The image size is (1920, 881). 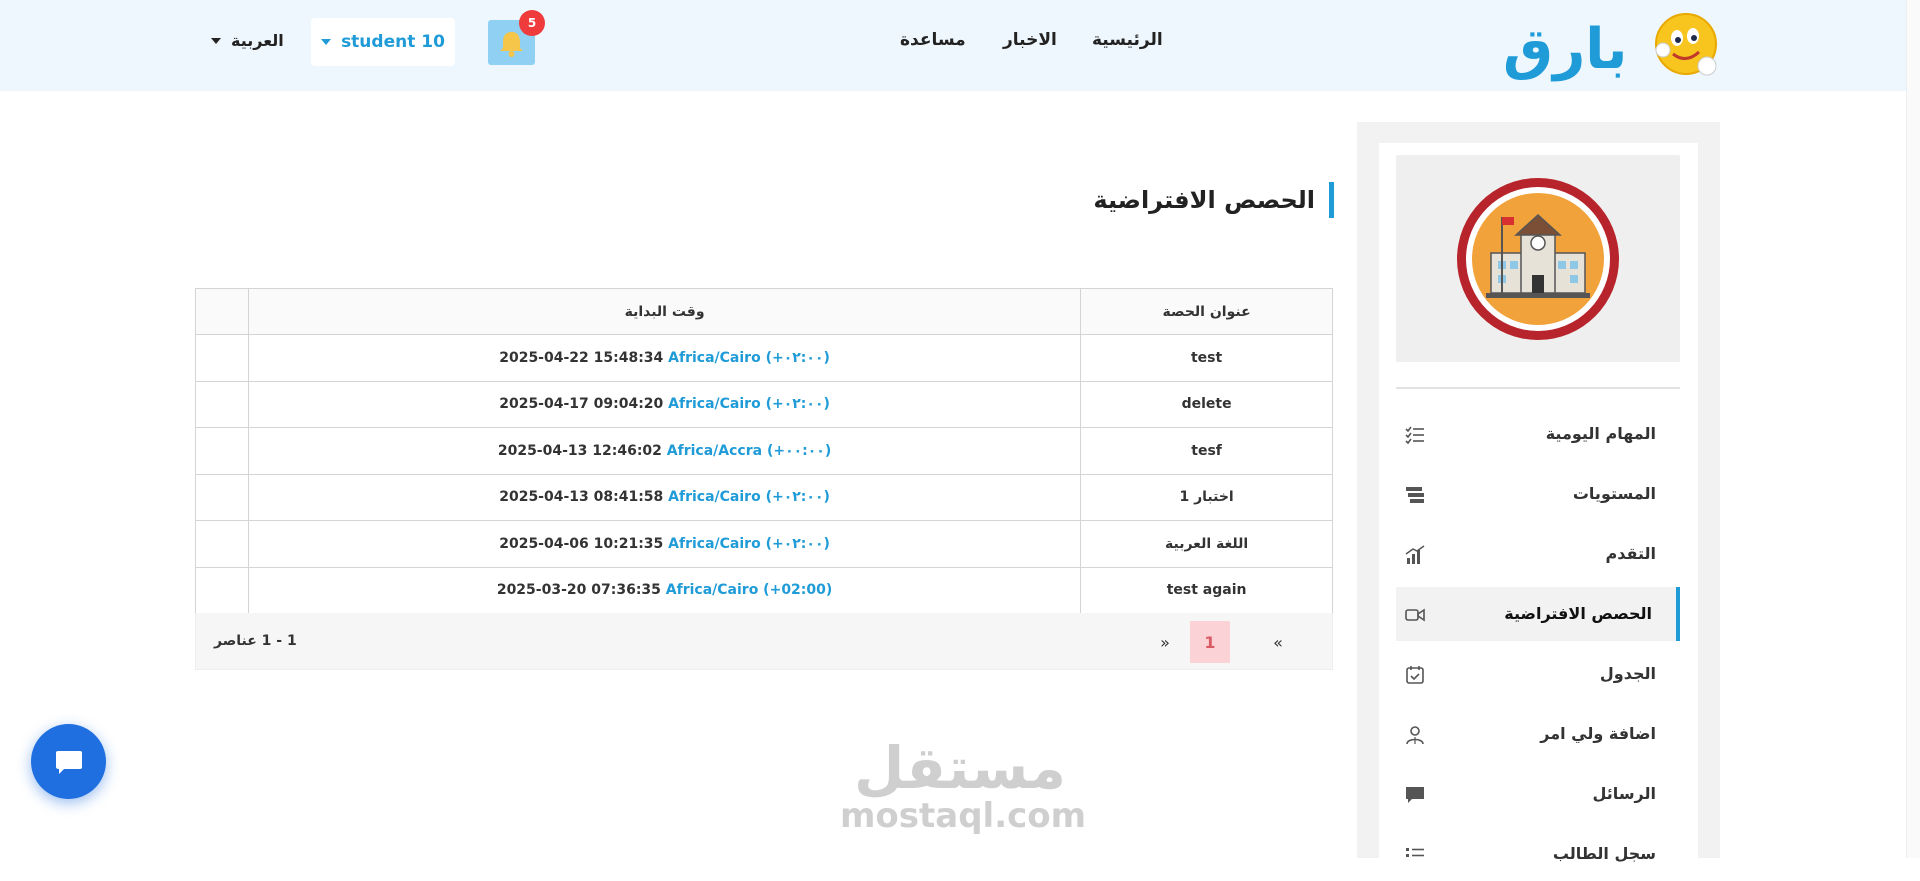 What do you see at coordinates (1210, 642) in the screenshot?
I see `pagination-page-1: 1` at bounding box center [1210, 642].